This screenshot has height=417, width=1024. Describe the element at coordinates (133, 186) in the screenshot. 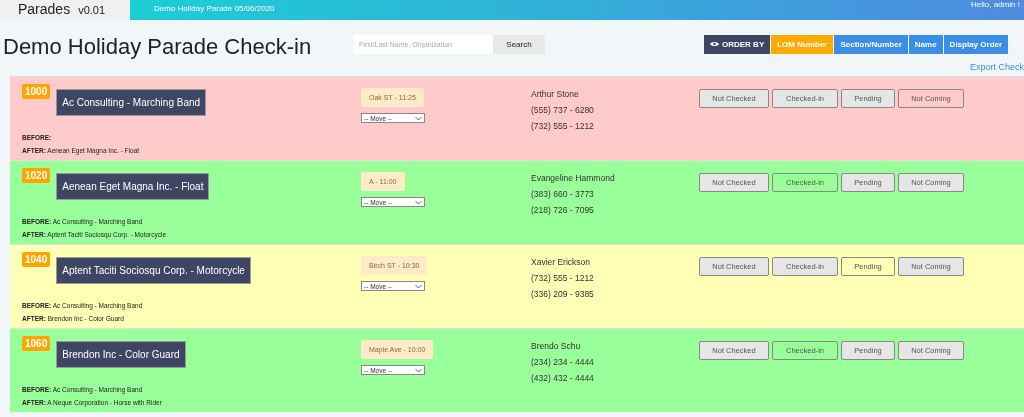

I see `entry-name: Aenean Eget Magna Inc. - Float` at that location.